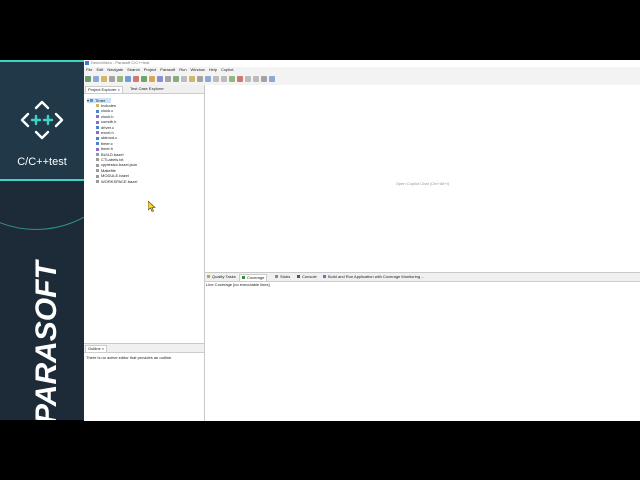 This screenshot has height=480, width=640. I want to click on menu-run: Run, so click(182, 69).